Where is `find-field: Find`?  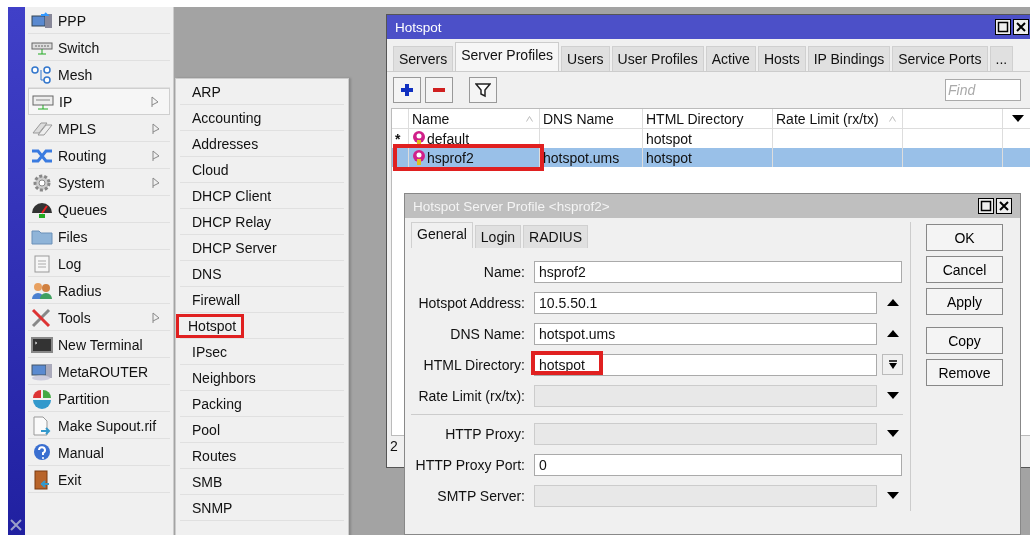 find-field: Find is located at coordinates (983, 90).